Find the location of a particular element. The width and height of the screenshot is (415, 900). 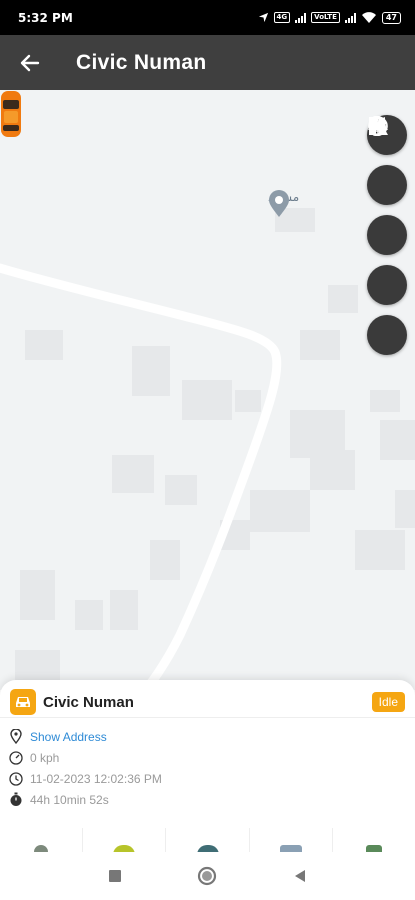

traffic-button is located at coordinates (387, 160).